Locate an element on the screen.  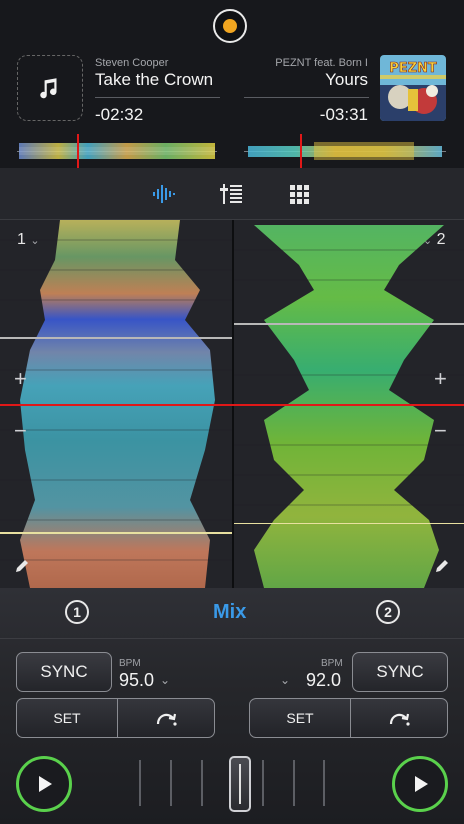
eq-sliders-icon is located at coordinates (232, 194).